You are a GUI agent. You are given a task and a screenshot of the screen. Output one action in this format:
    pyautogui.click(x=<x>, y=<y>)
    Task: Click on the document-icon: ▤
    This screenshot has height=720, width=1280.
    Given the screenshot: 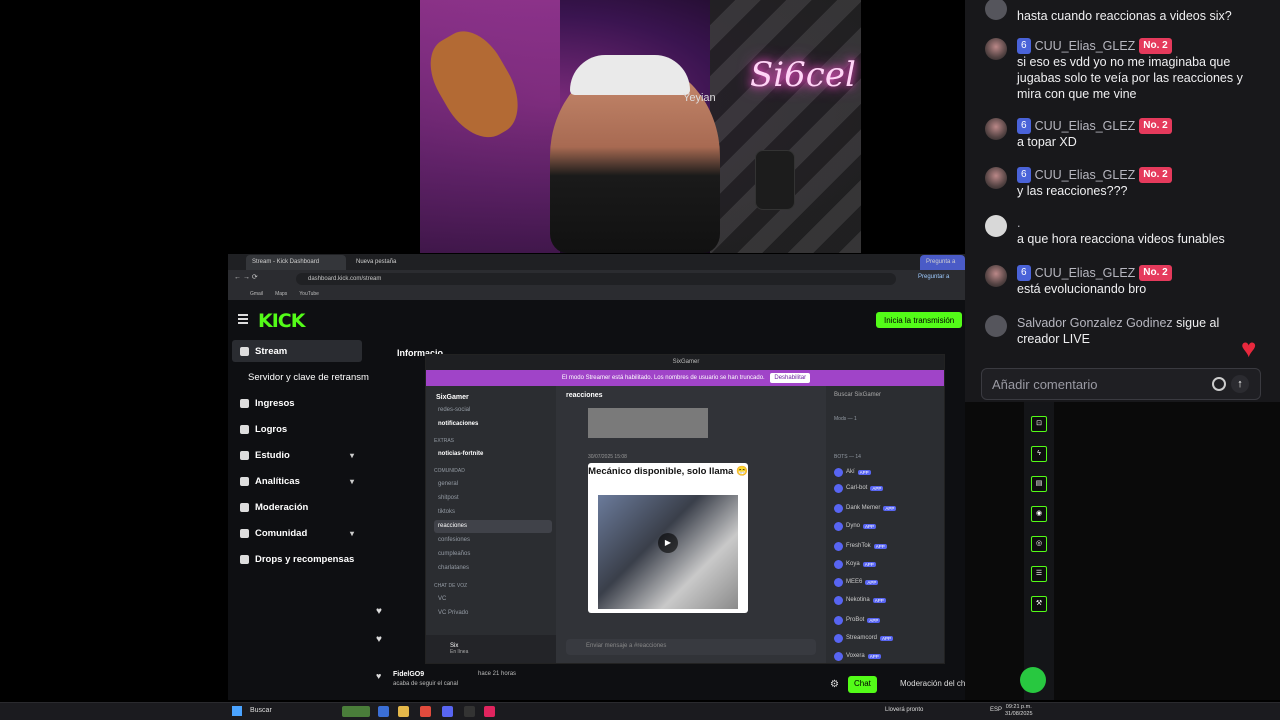 What is the action you would take?
    pyautogui.click(x=1039, y=484)
    